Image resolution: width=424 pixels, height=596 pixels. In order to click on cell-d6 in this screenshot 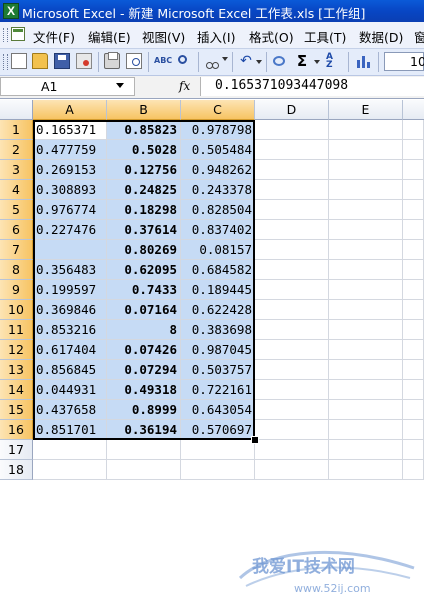, I will do `click(292, 230)`.